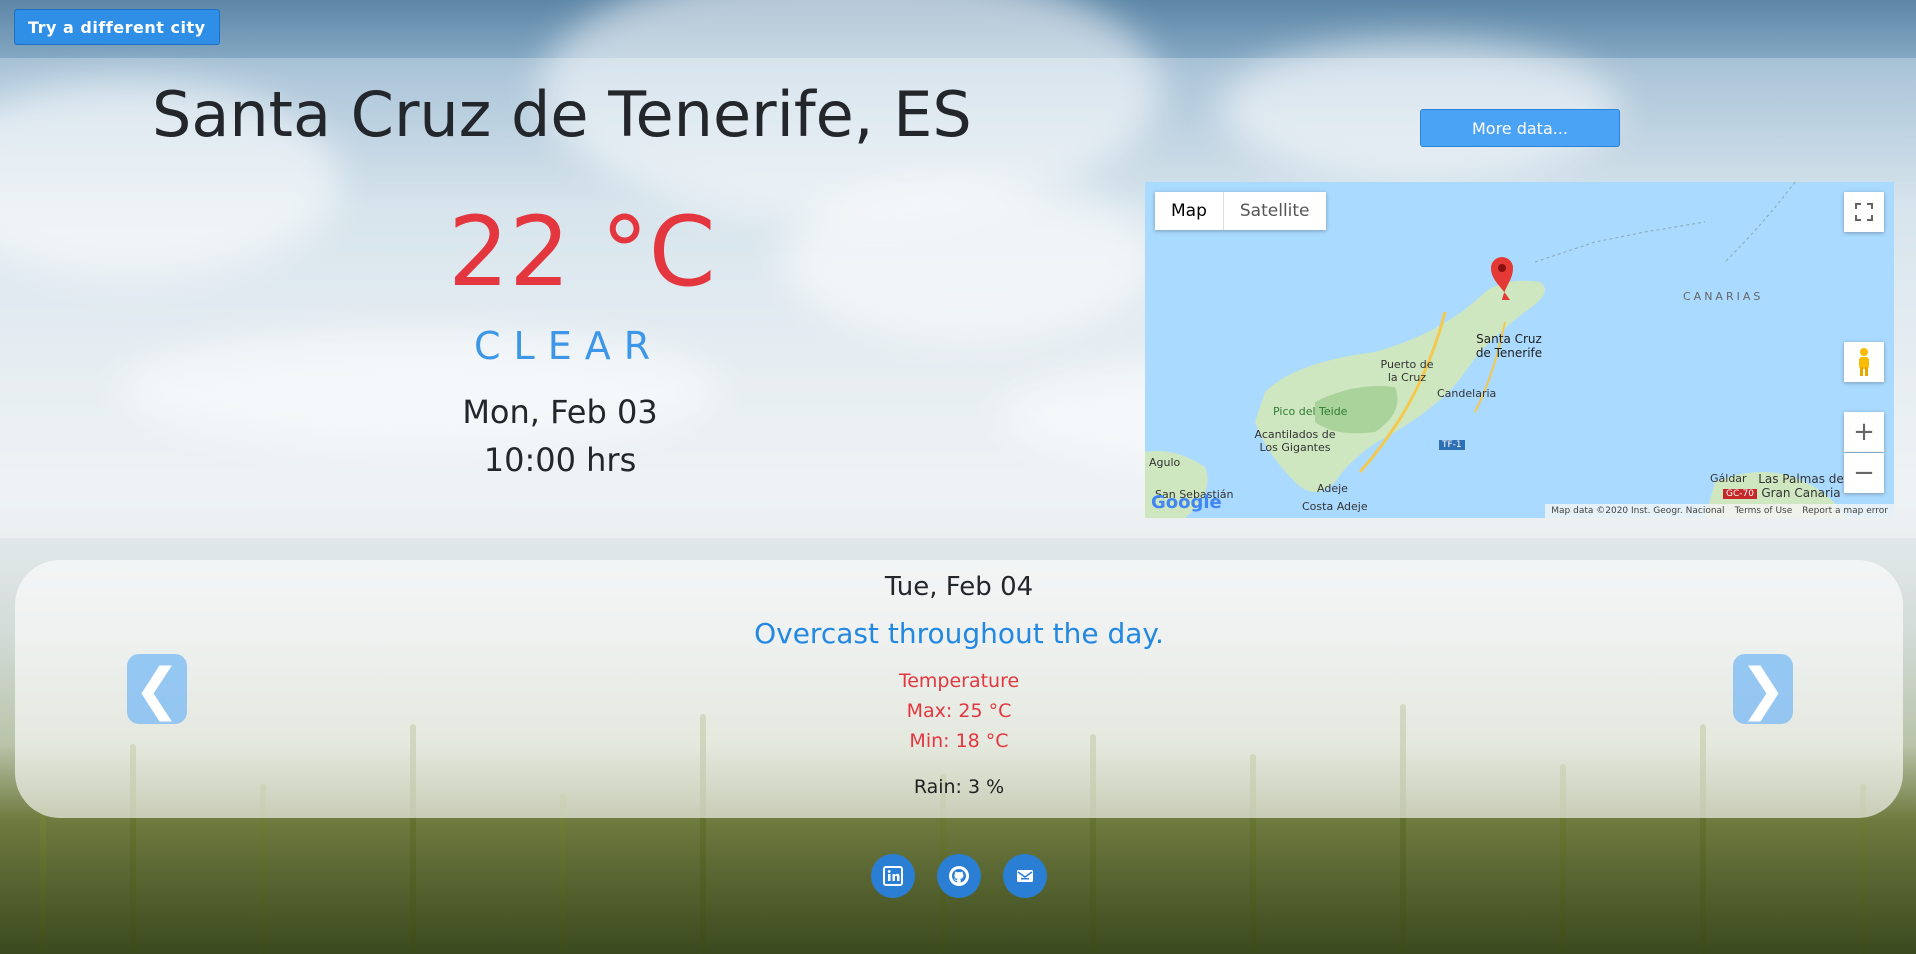 This screenshot has width=1916, height=954. I want to click on current-temperature: 22 °C, so click(582, 252).